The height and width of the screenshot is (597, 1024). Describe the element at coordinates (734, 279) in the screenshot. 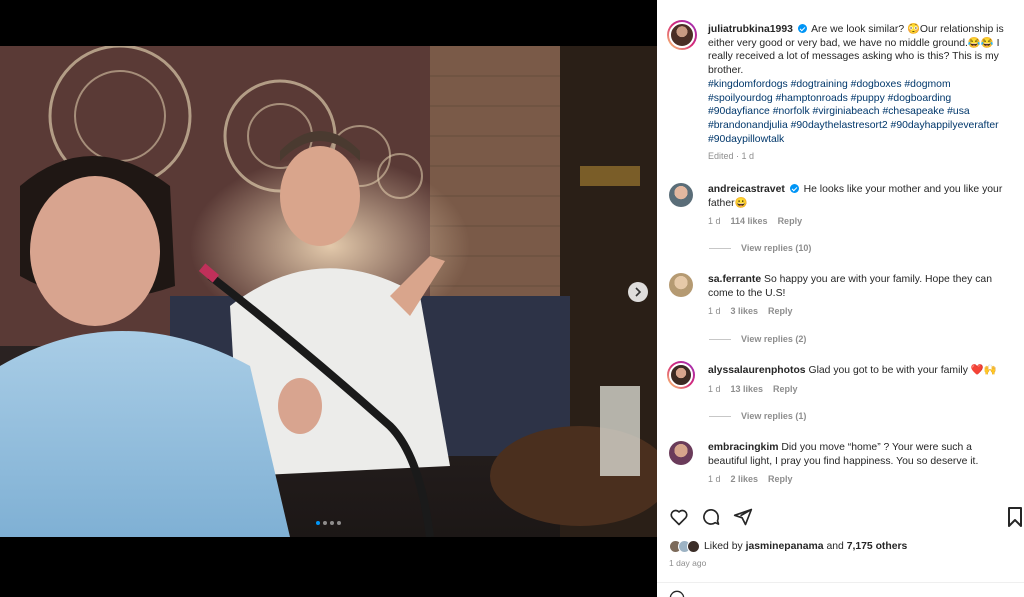

I see `comment-username: sa.ferrante` at that location.